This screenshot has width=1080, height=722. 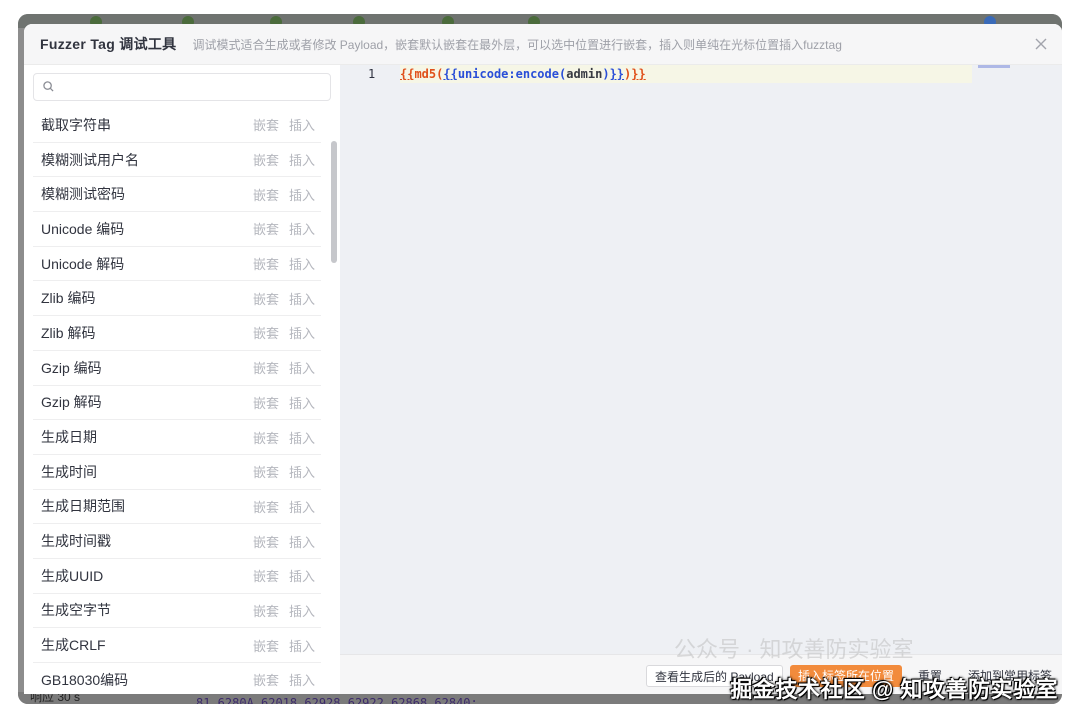 I want to click on code-line: {{md5({{unicode:encode(admin)}})}}, so click(x=523, y=74).